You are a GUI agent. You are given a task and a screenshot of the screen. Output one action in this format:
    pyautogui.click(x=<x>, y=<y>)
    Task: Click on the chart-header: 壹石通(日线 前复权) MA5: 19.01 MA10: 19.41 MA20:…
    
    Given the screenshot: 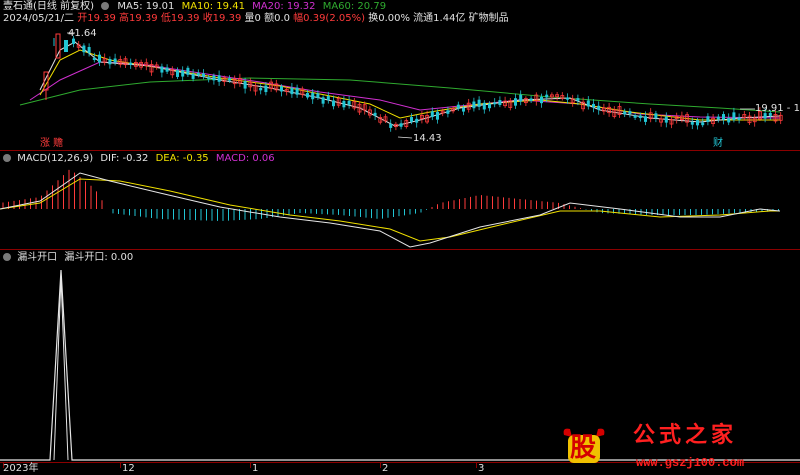 What is the action you would take?
    pyautogui.click(x=194, y=7)
    